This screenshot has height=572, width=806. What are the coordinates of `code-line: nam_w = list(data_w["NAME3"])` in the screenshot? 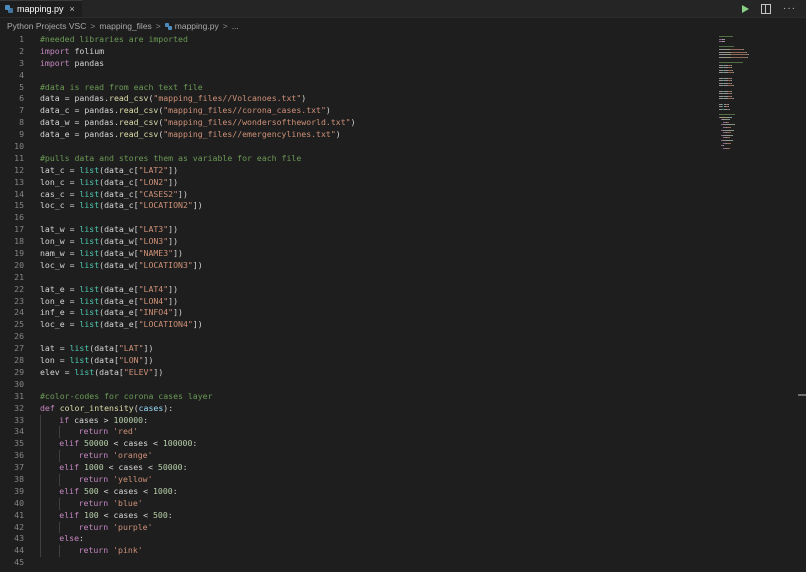 It's located at (198, 254).